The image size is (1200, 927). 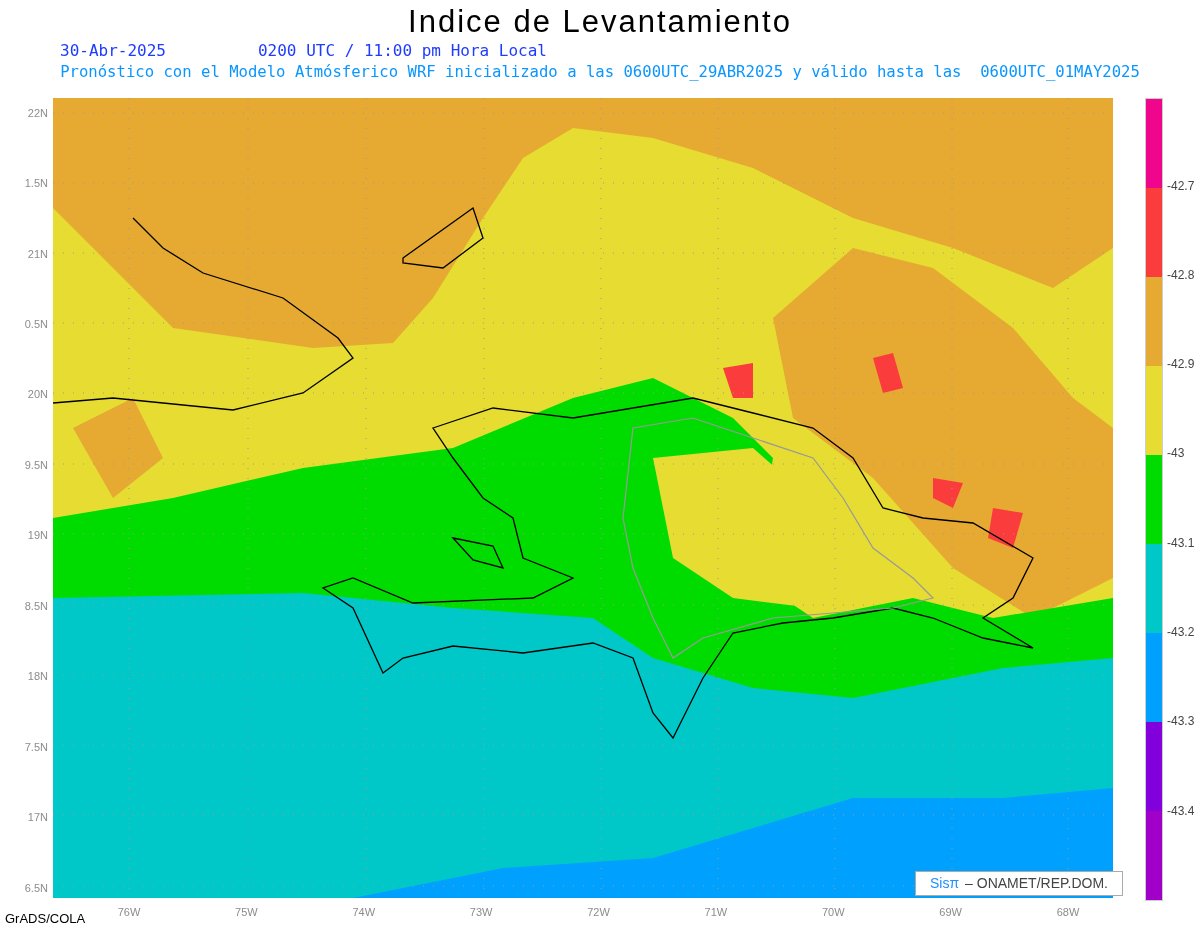 I want to click on longitude-label: 71W, so click(x=716, y=912).